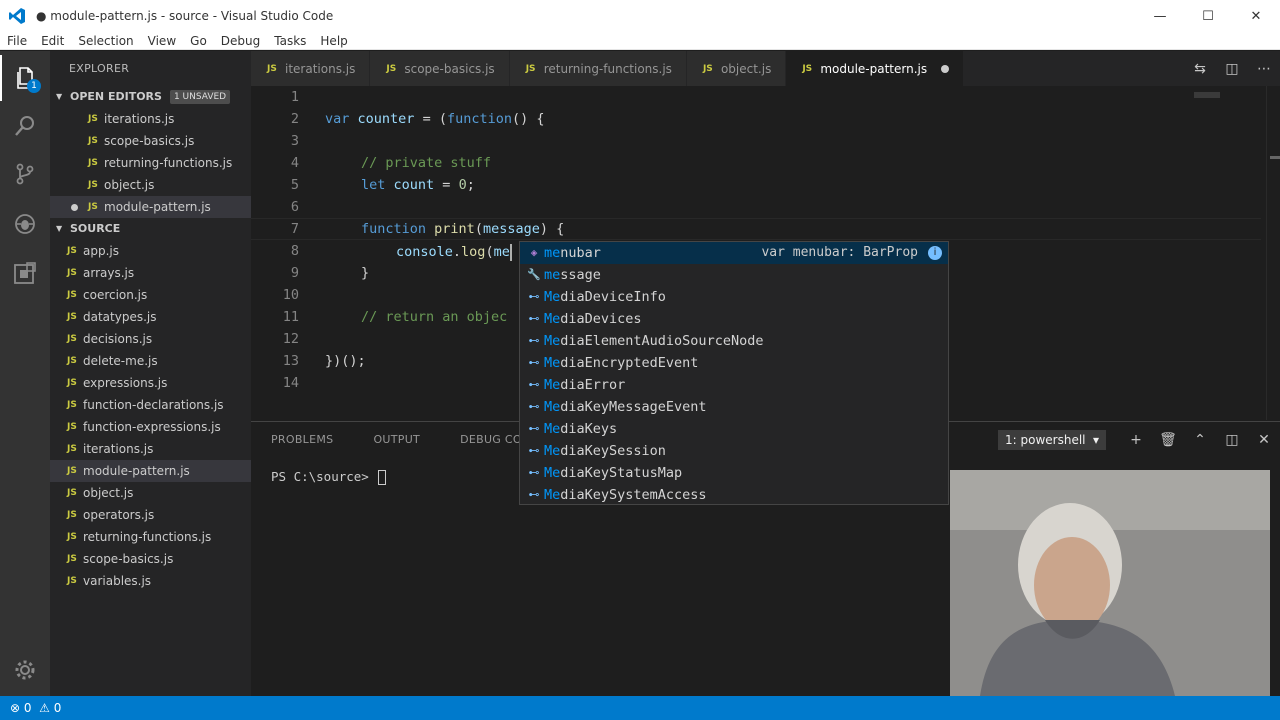 Image resolution: width=1280 pixels, height=720 pixels. I want to click on suggestion-item: ⊷ MediaError, so click(734, 385).